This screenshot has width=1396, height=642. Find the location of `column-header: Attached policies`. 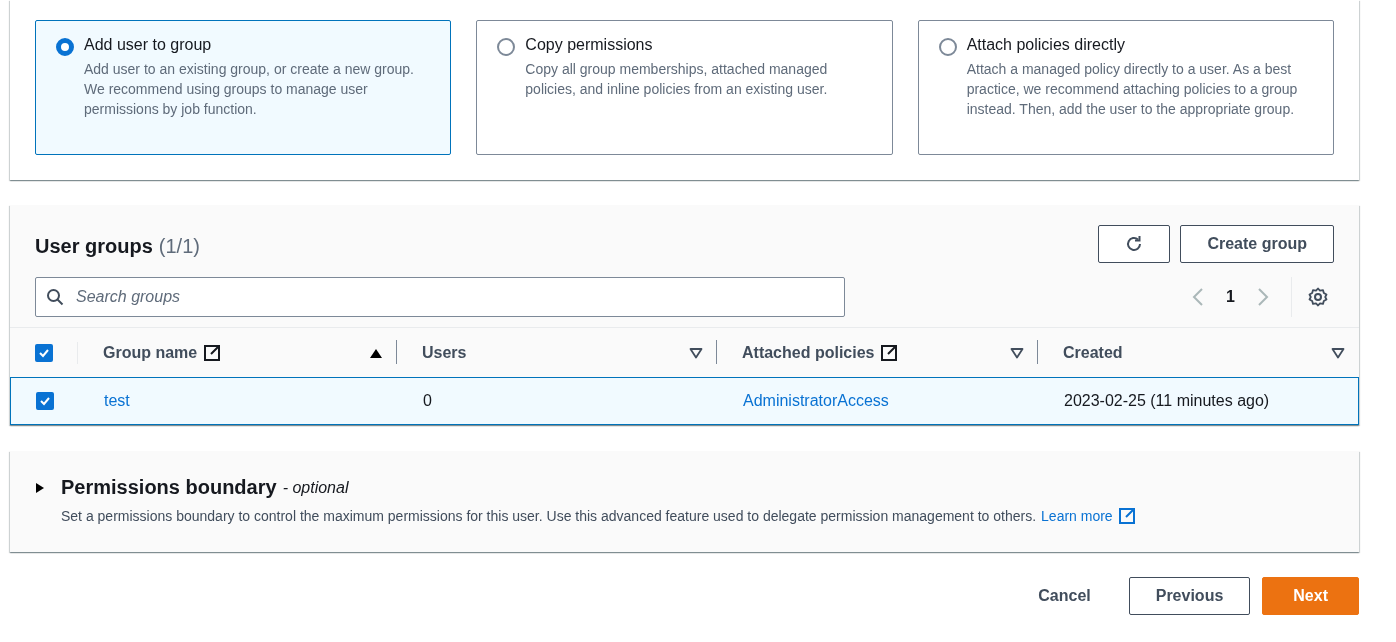

column-header: Attached policies is located at coordinates (877, 352).